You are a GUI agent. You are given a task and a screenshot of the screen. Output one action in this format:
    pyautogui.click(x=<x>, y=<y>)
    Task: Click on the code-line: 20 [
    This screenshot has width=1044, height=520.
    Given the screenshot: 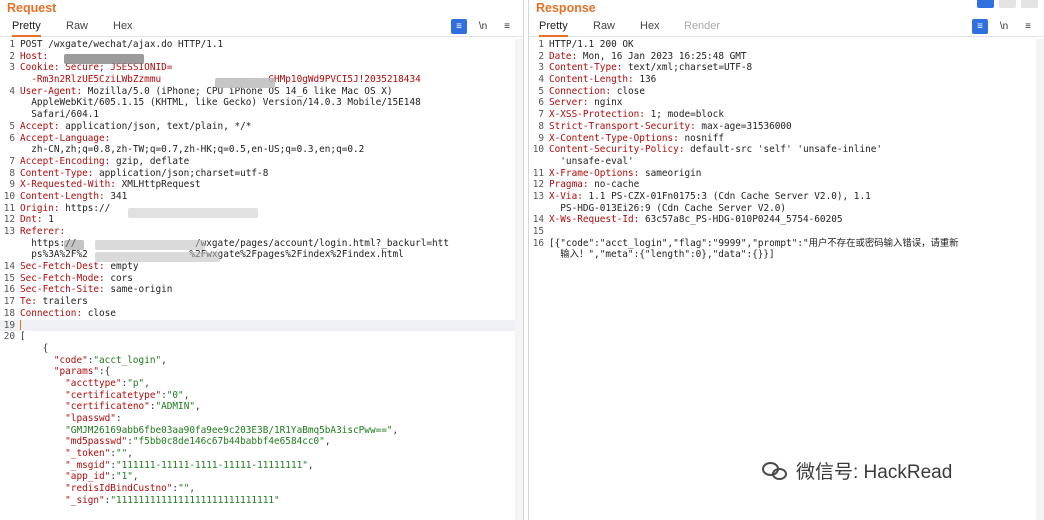 What is the action you would take?
    pyautogui.click(x=261, y=337)
    